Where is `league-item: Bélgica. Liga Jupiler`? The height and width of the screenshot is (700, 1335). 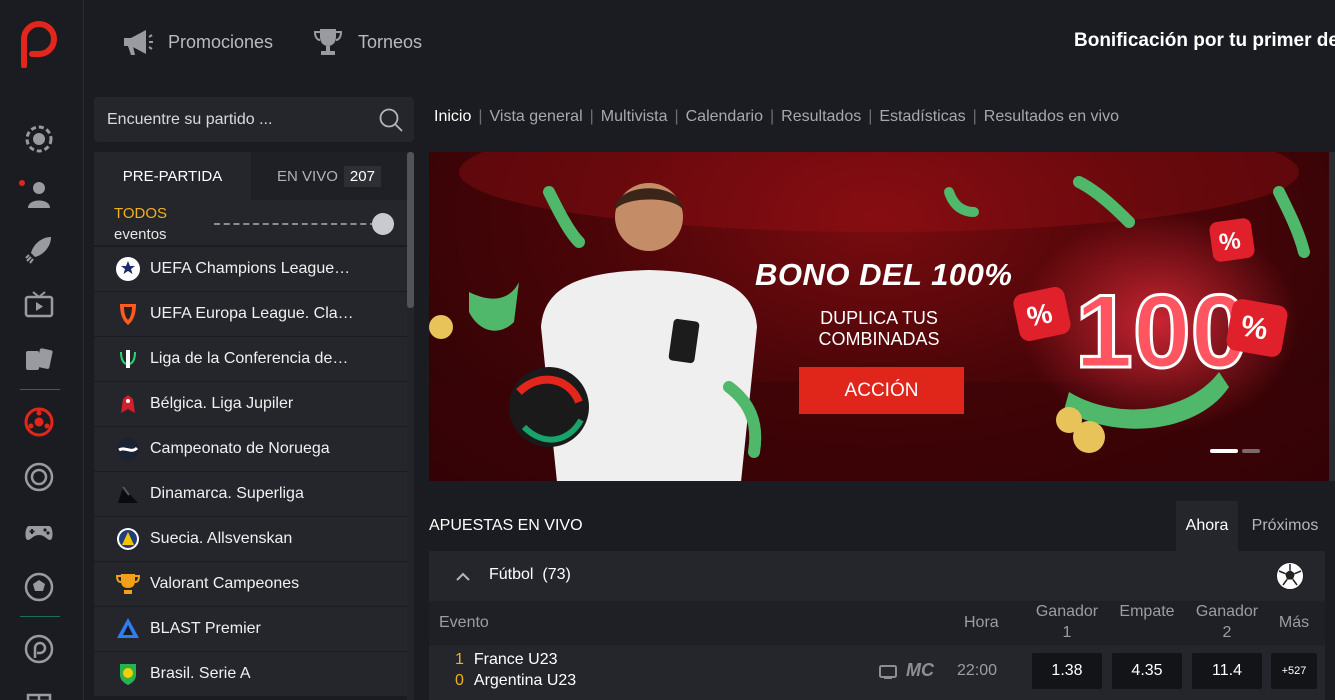
league-item: Bélgica. Liga Jupiler is located at coordinates (250, 404).